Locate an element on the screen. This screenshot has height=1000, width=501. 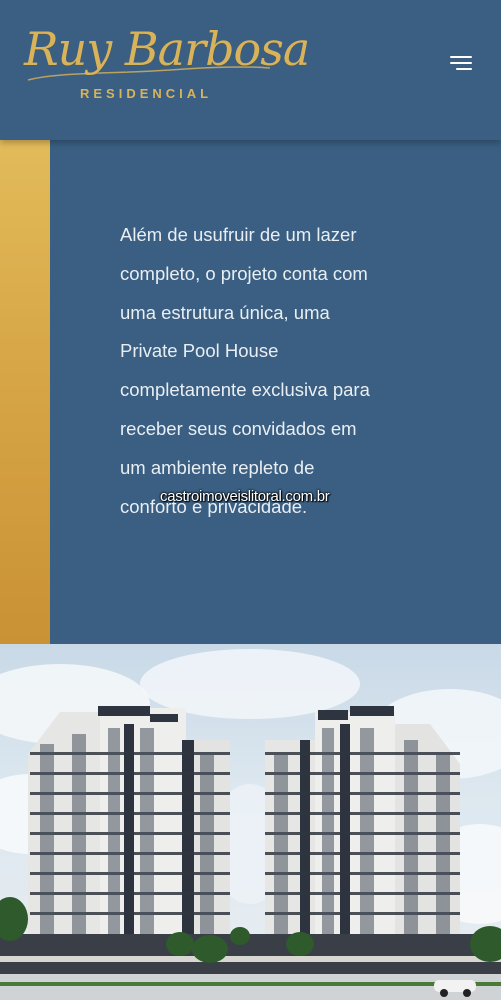
left-tower is located at coordinates (129, 825).